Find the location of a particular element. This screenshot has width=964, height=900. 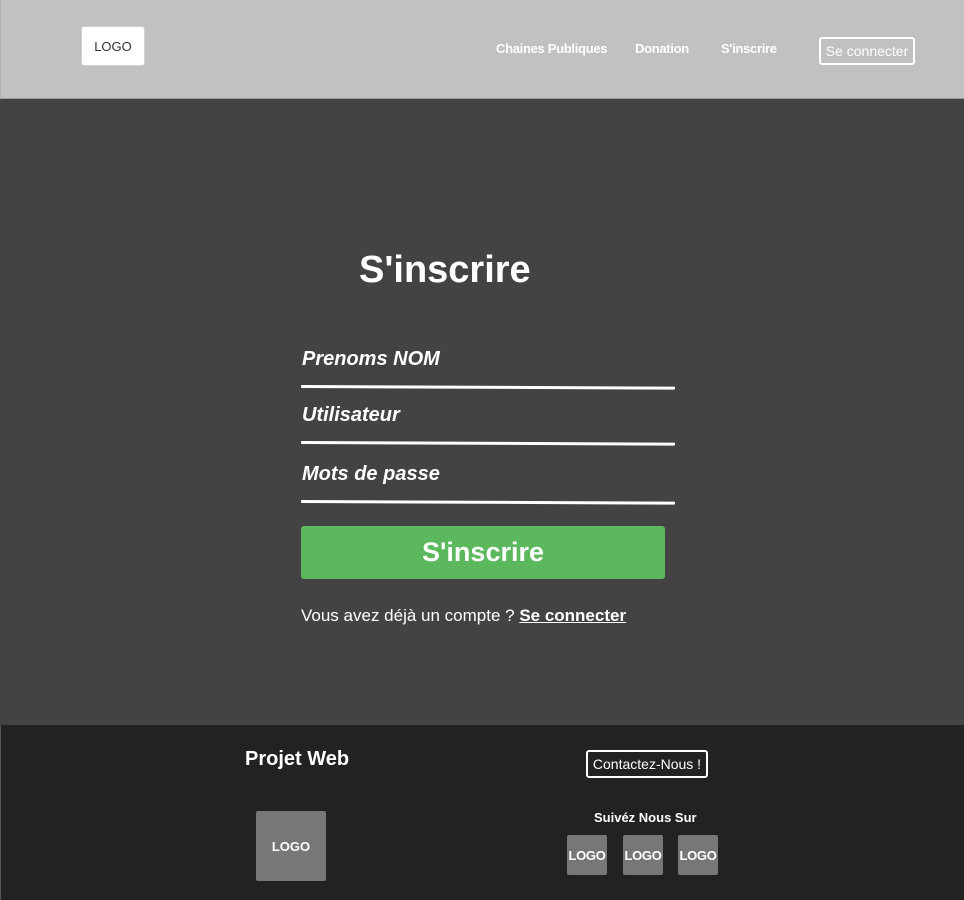

fullname-field: Prenoms NOM is located at coordinates (488, 369).